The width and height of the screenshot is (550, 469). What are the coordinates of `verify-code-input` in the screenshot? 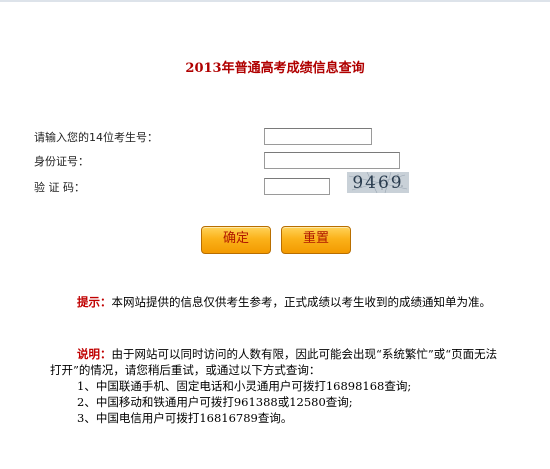 It's located at (297, 186).